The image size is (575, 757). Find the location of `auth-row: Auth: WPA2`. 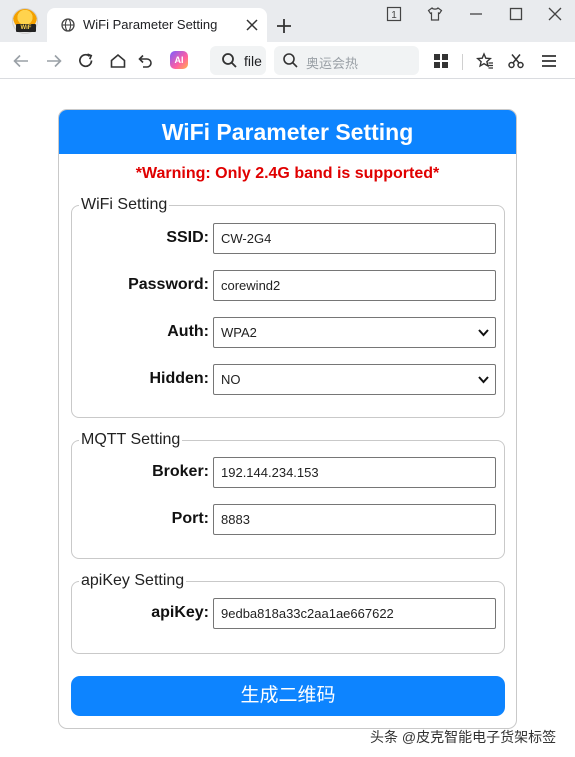

auth-row: Auth: WPA2 is located at coordinates (288, 332).